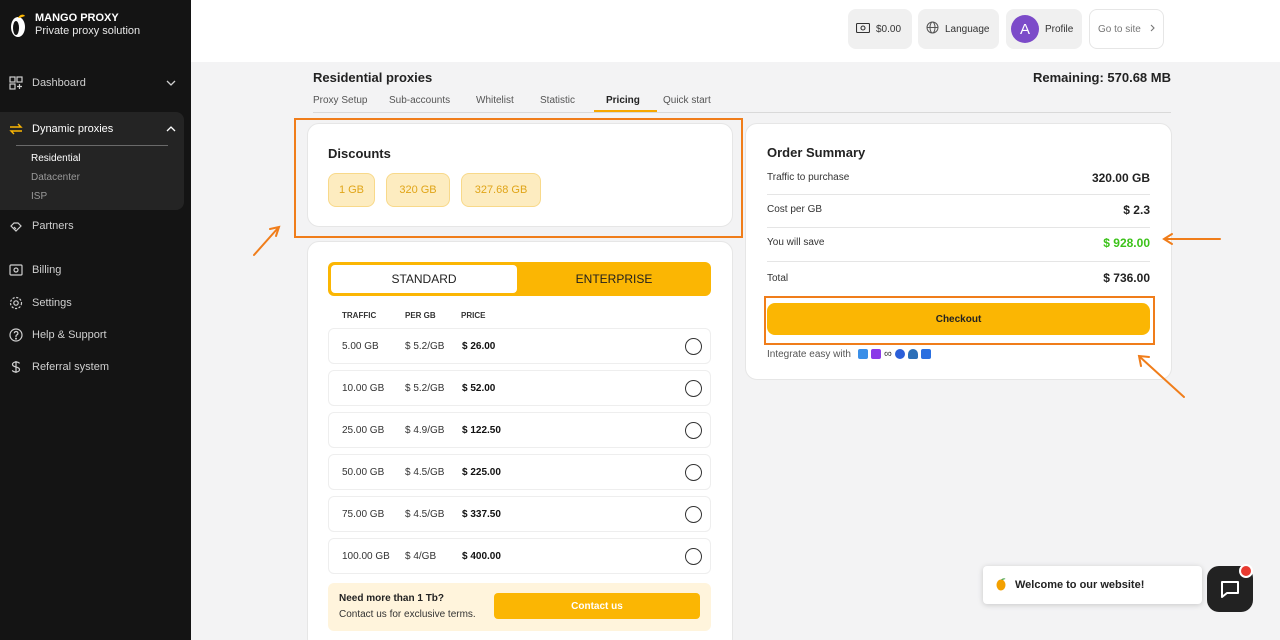 This screenshot has width=1280, height=640. What do you see at coordinates (96, 83) in the screenshot?
I see `sidebar-item-dashboard: Dashboard` at bounding box center [96, 83].